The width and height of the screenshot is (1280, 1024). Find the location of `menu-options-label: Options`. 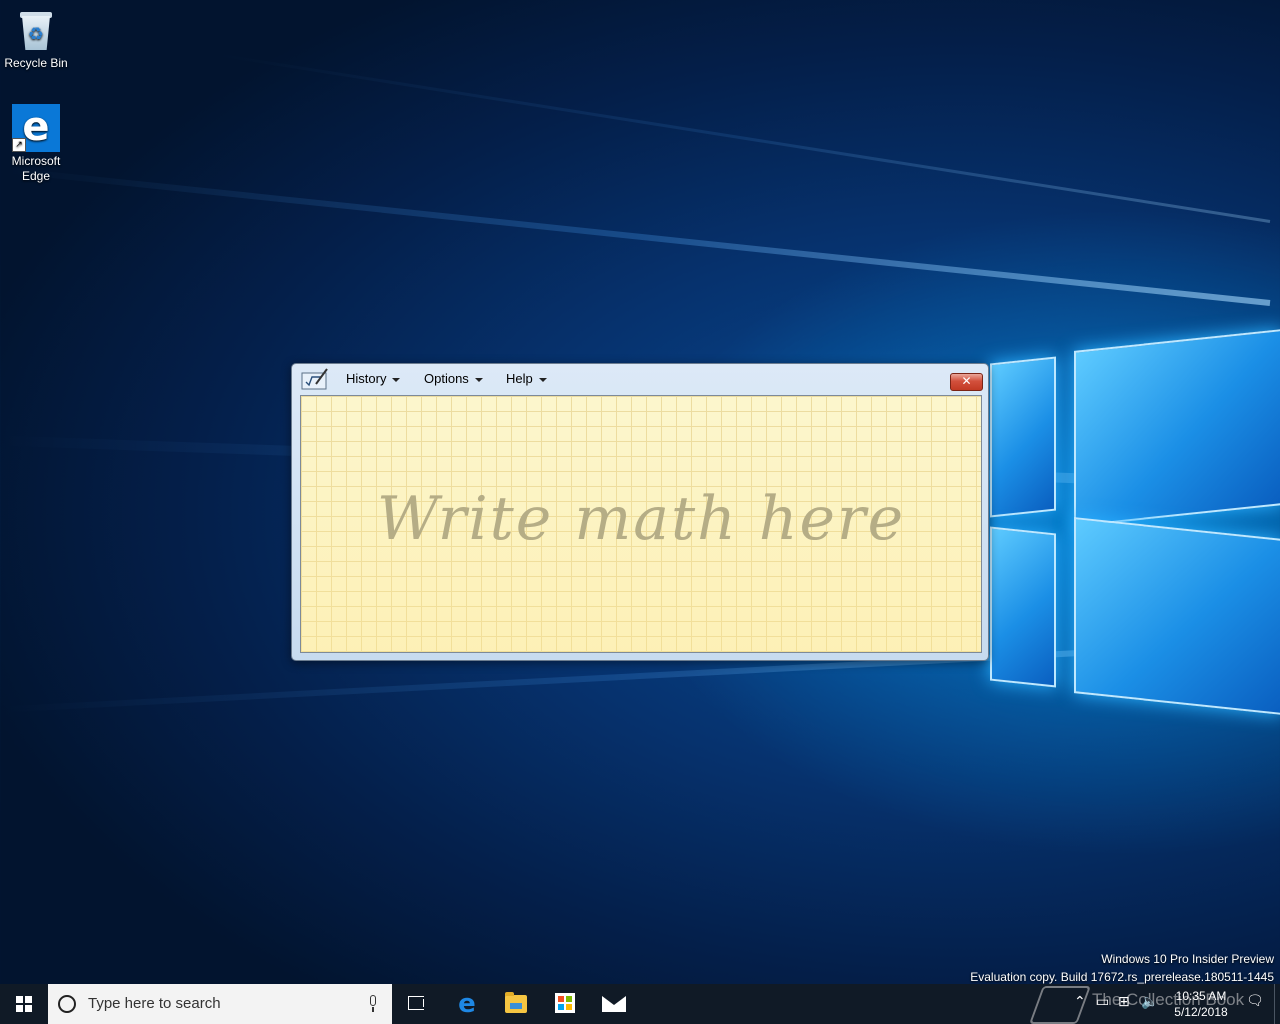

menu-options-label: Options is located at coordinates (446, 378).